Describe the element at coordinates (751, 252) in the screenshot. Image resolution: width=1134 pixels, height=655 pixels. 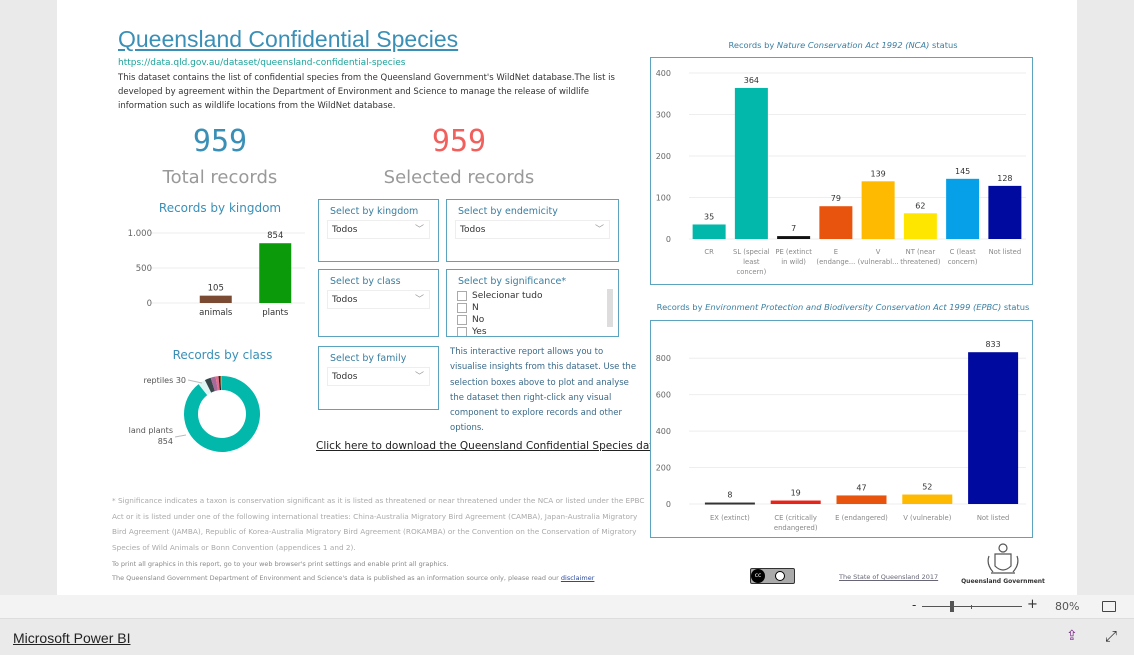
I see `x-tick-label: SL (special` at that location.